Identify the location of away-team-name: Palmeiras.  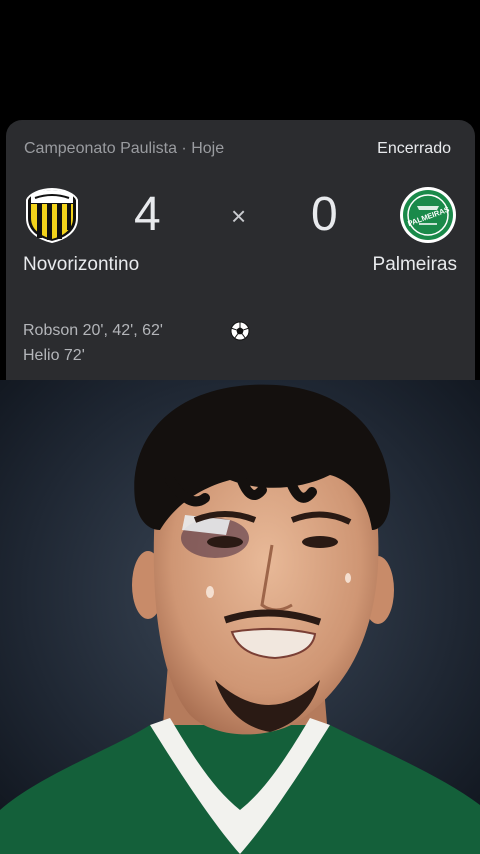
(415, 265).